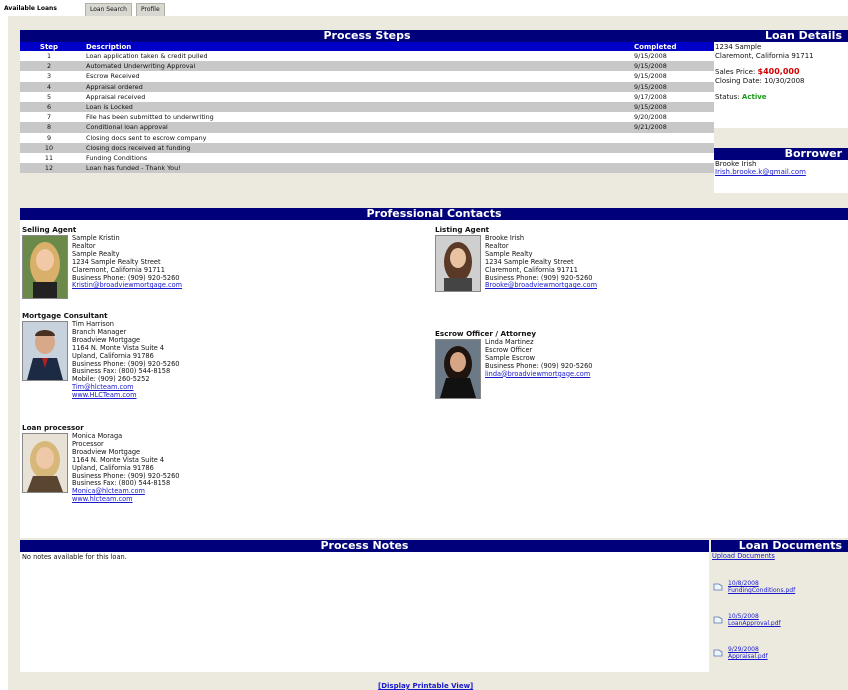 The image size is (848, 690). Describe the element at coordinates (356, 137) in the screenshot. I see `step-description: Closing docs sent to escrow company` at that location.